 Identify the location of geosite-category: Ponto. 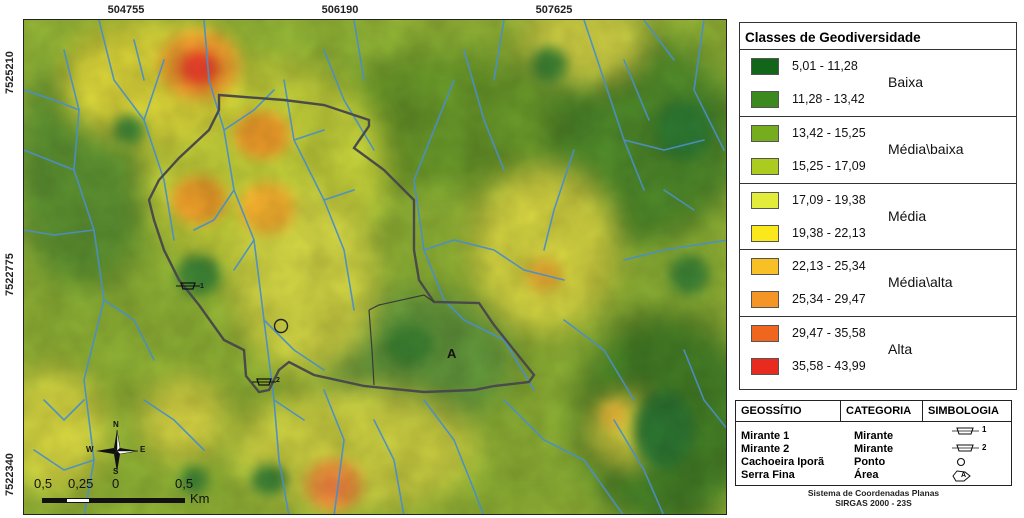
(870, 462).